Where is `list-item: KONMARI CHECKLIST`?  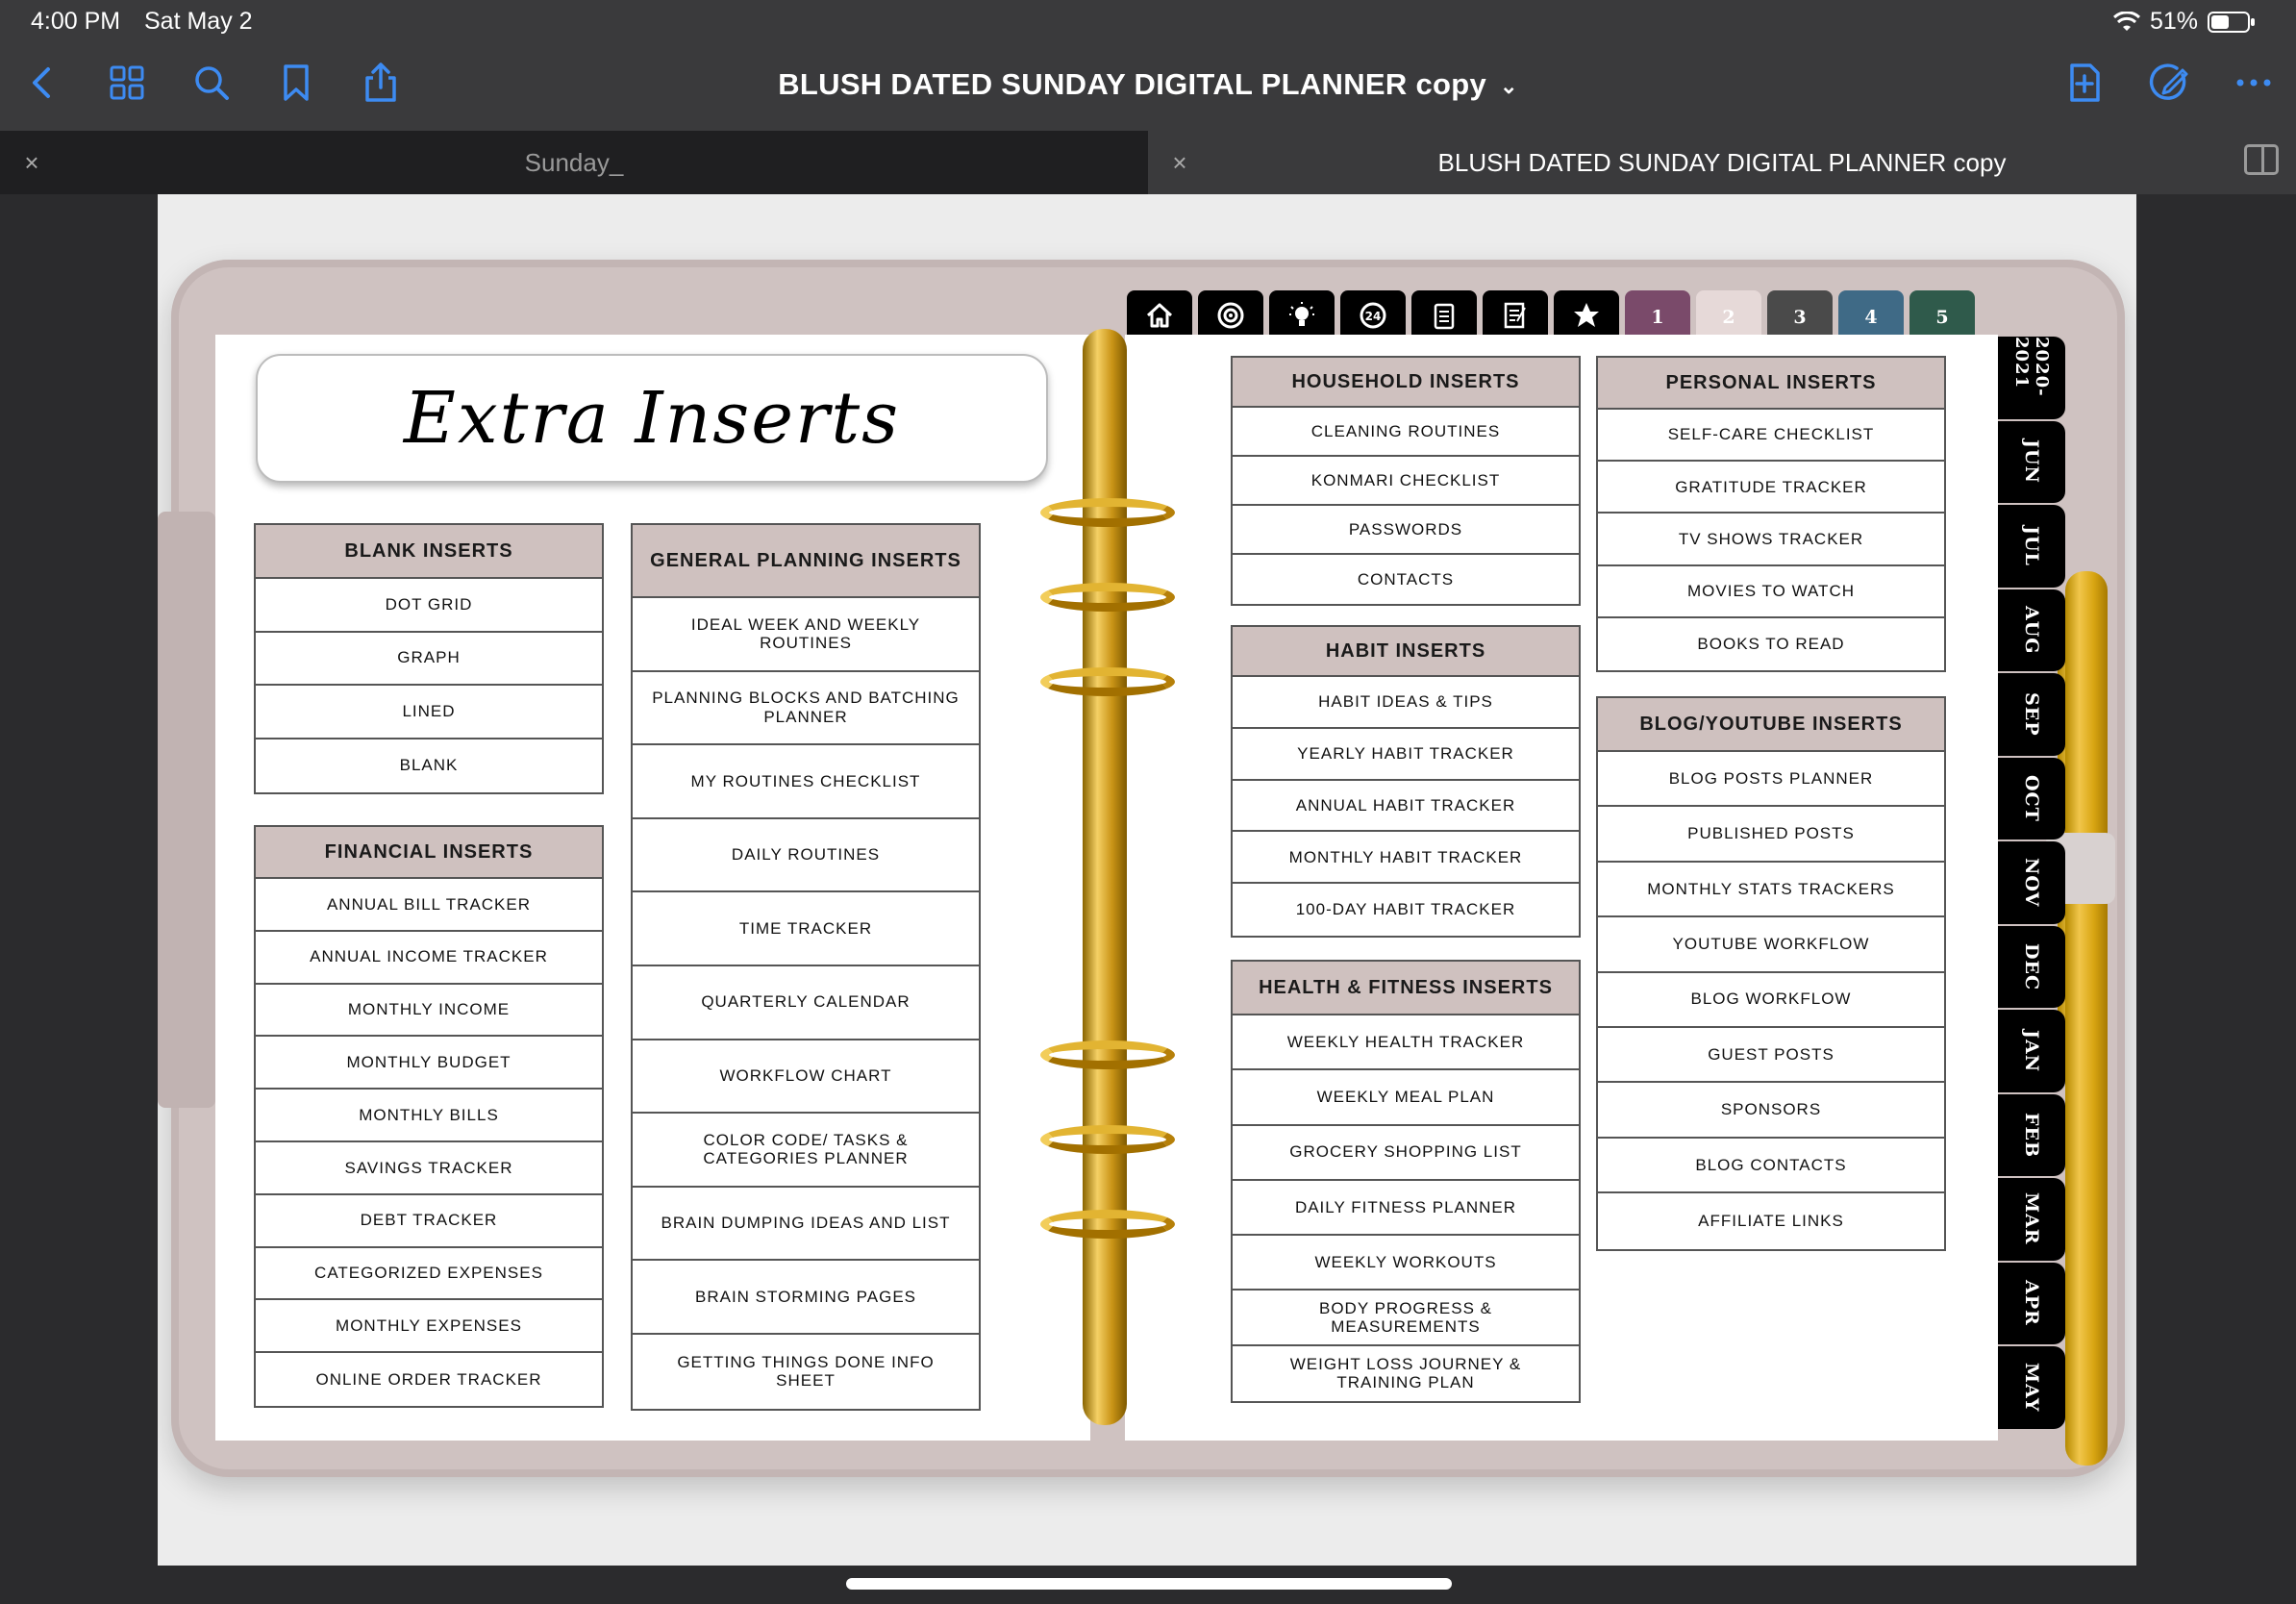
list-item: KONMARI CHECKLIST is located at coordinates (1406, 481).